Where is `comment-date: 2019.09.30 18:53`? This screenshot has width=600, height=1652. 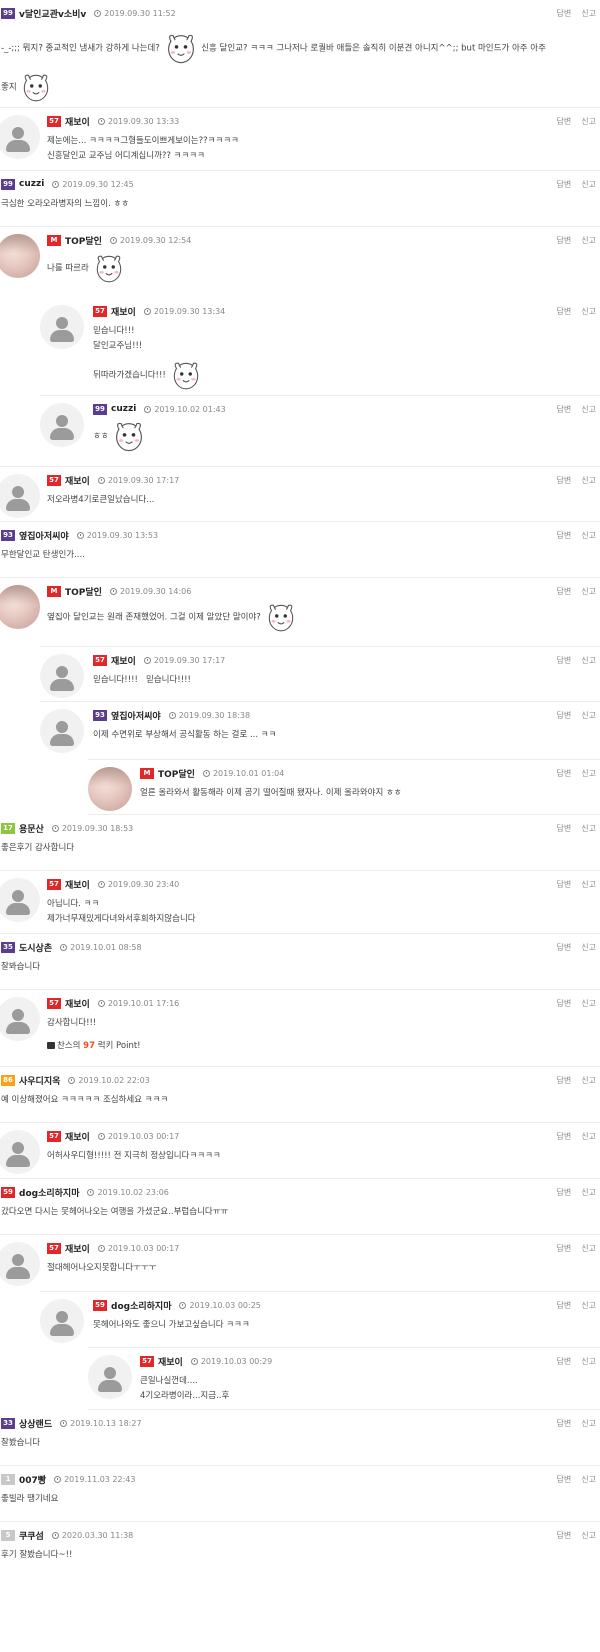 comment-date: 2019.09.30 18:53 is located at coordinates (92, 828).